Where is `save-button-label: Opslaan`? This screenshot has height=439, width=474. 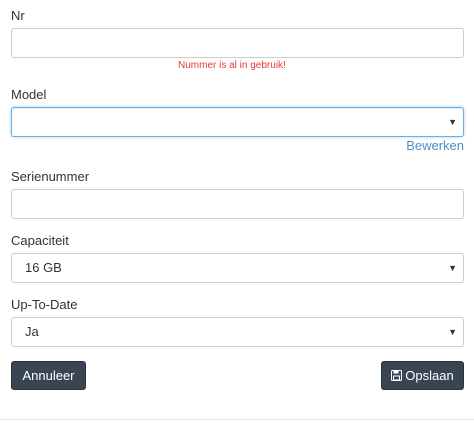
save-button-label: Opslaan is located at coordinates (429, 375).